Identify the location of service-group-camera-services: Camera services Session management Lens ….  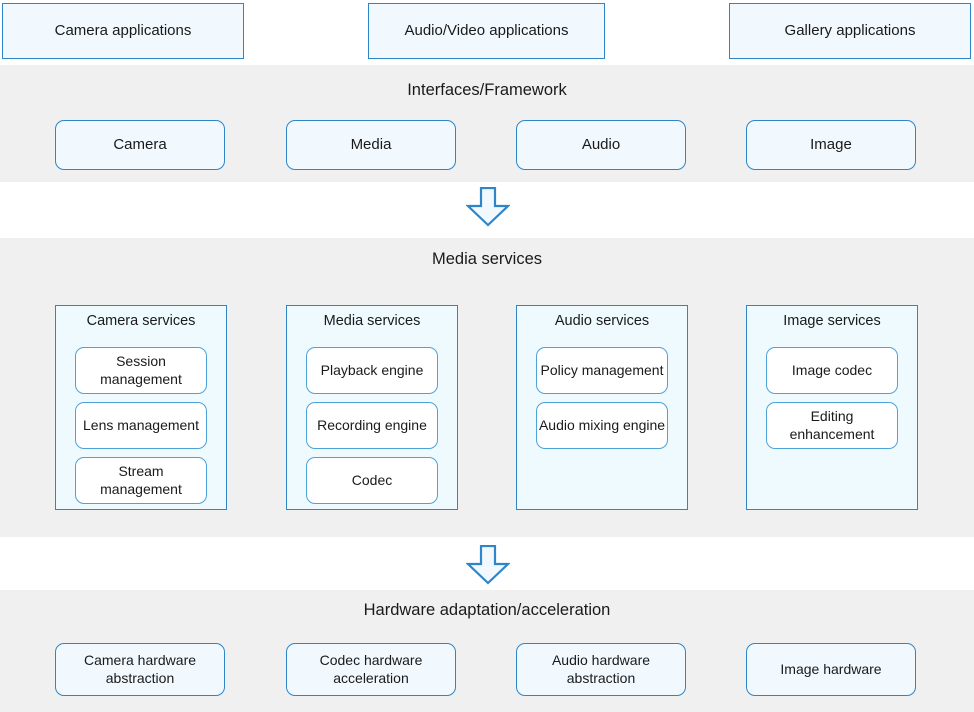
(141, 407).